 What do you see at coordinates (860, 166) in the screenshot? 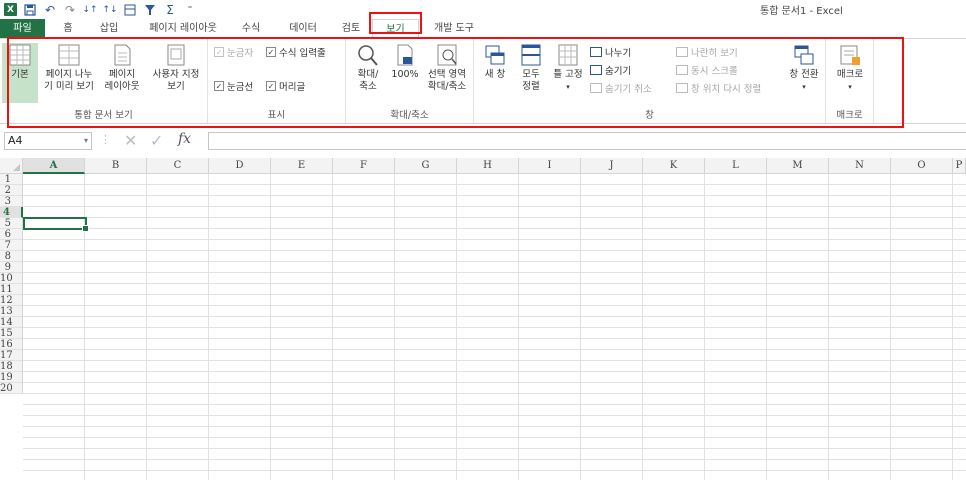
I see `column-header: N` at bounding box center [860, 166].